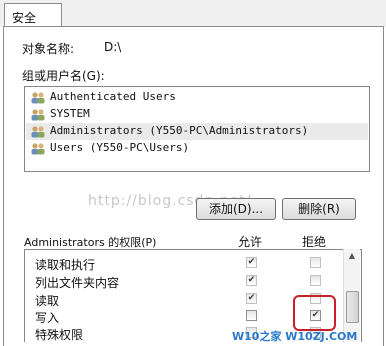 The height and width of the screenshot is (346, 386). What do you see at coordinates (33, 15) in the screenshot?
I see `tab-security: 安全` at bounding box center [33, 15].